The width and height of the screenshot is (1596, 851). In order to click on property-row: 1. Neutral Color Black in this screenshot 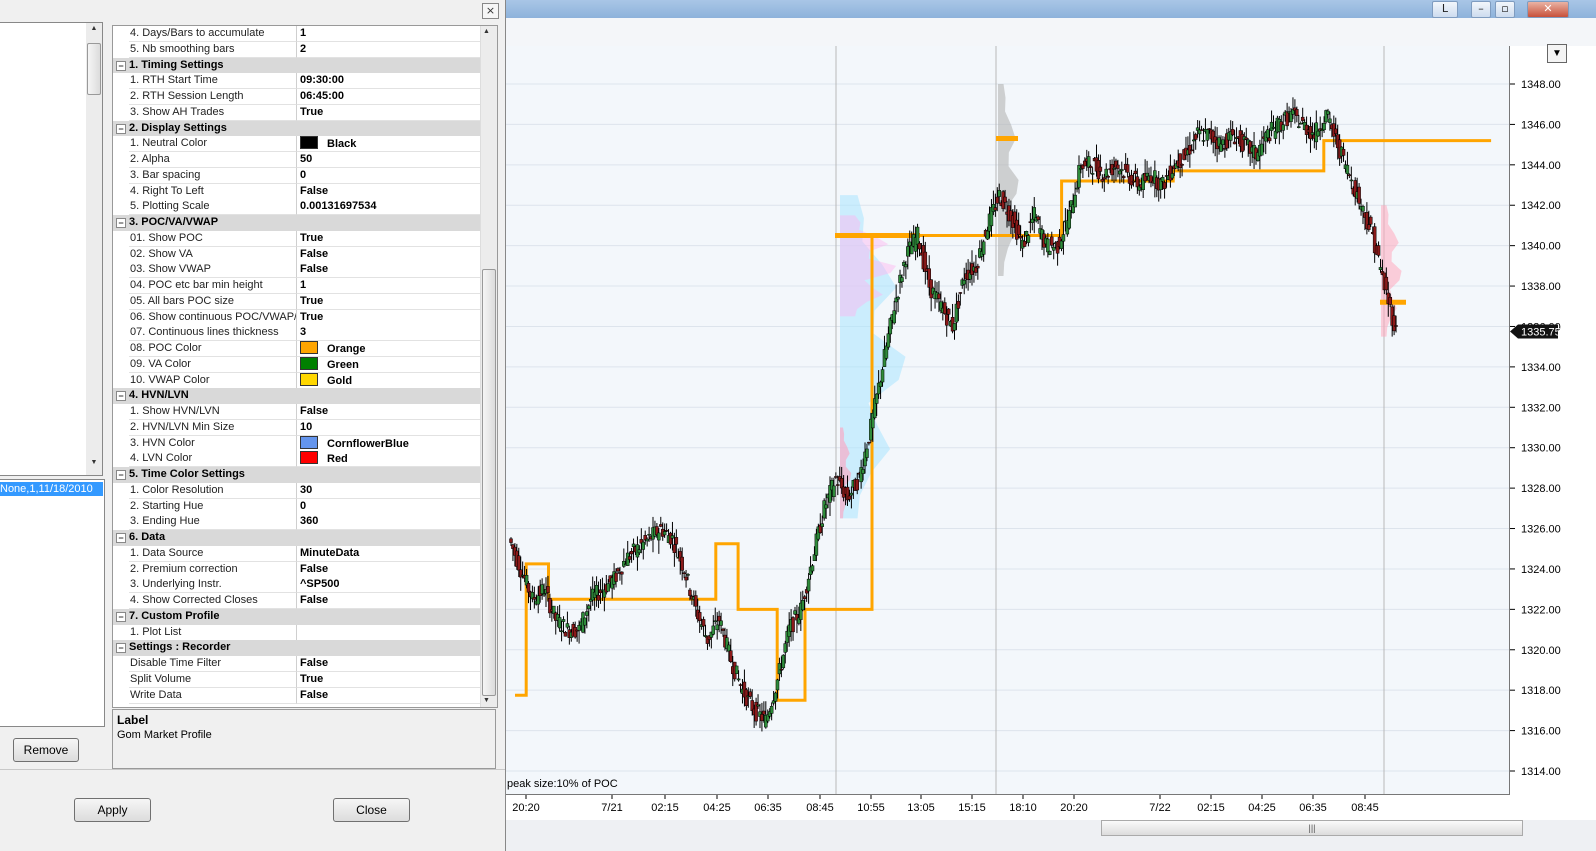, I will do `click(298, 144)`.